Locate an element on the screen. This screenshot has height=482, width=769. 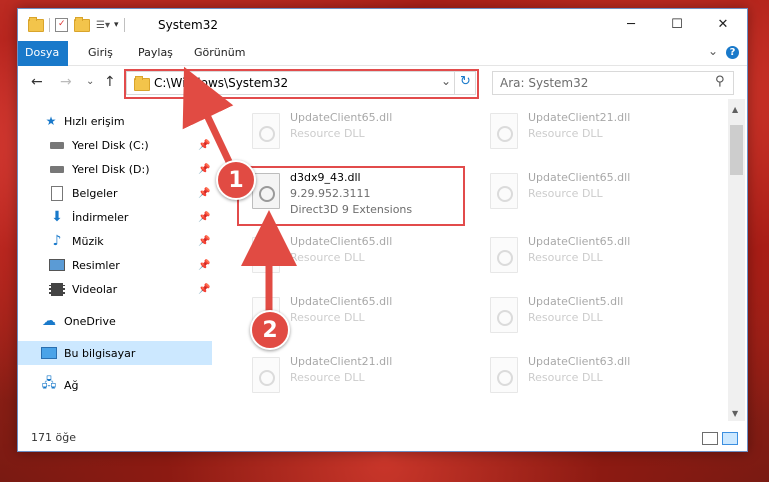
ribbon-expand-icon: ⌄ is located at coordinates (713, 51).